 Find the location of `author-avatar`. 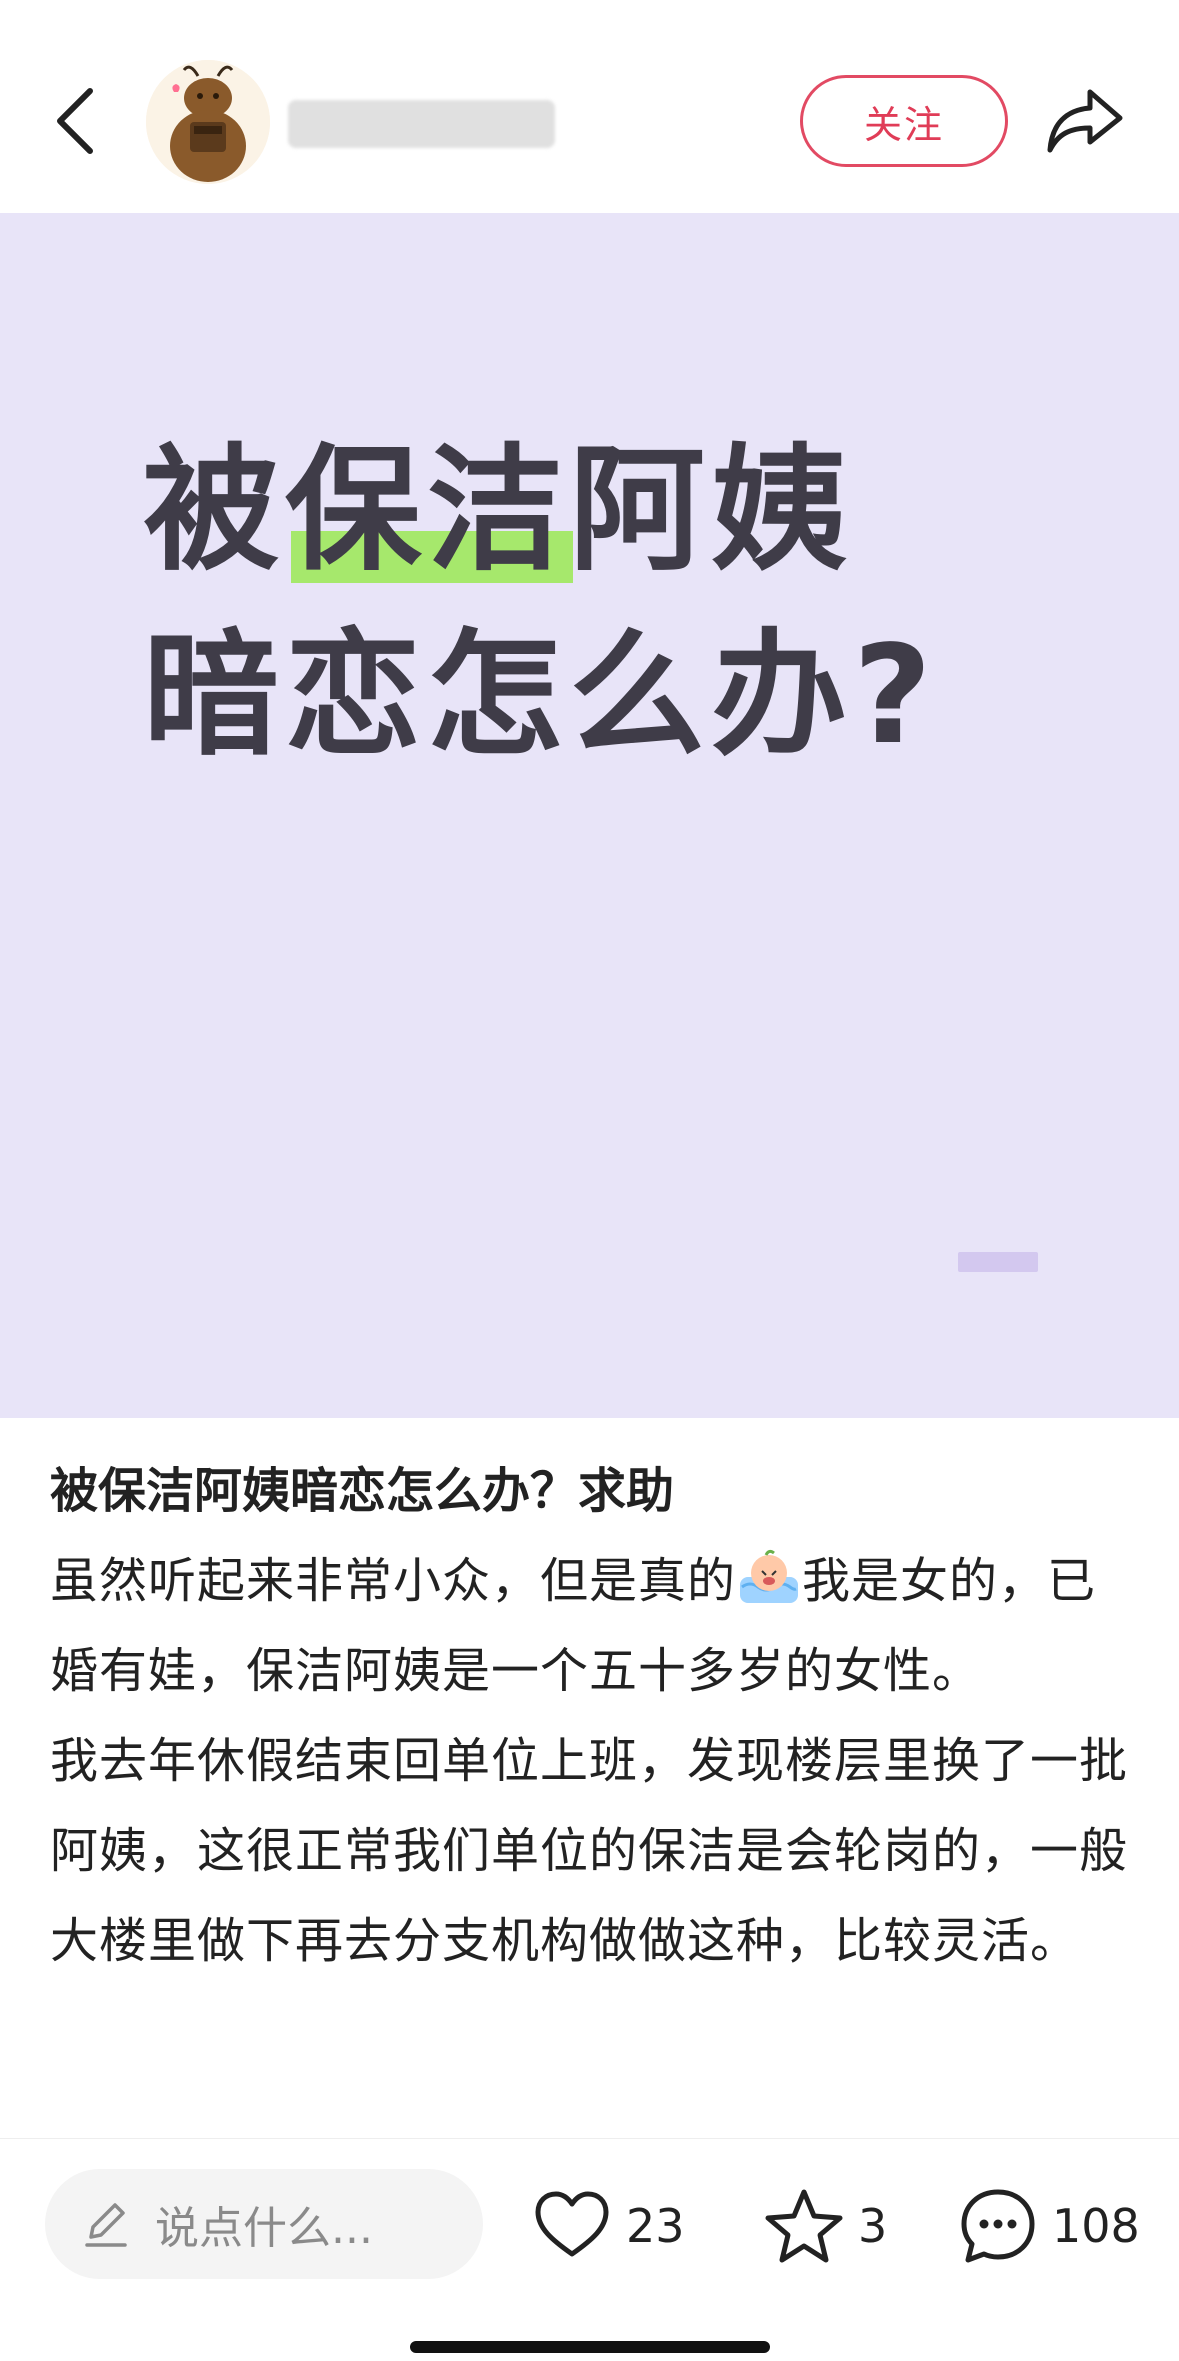

author-avatar is located at coordinates (208, 122).